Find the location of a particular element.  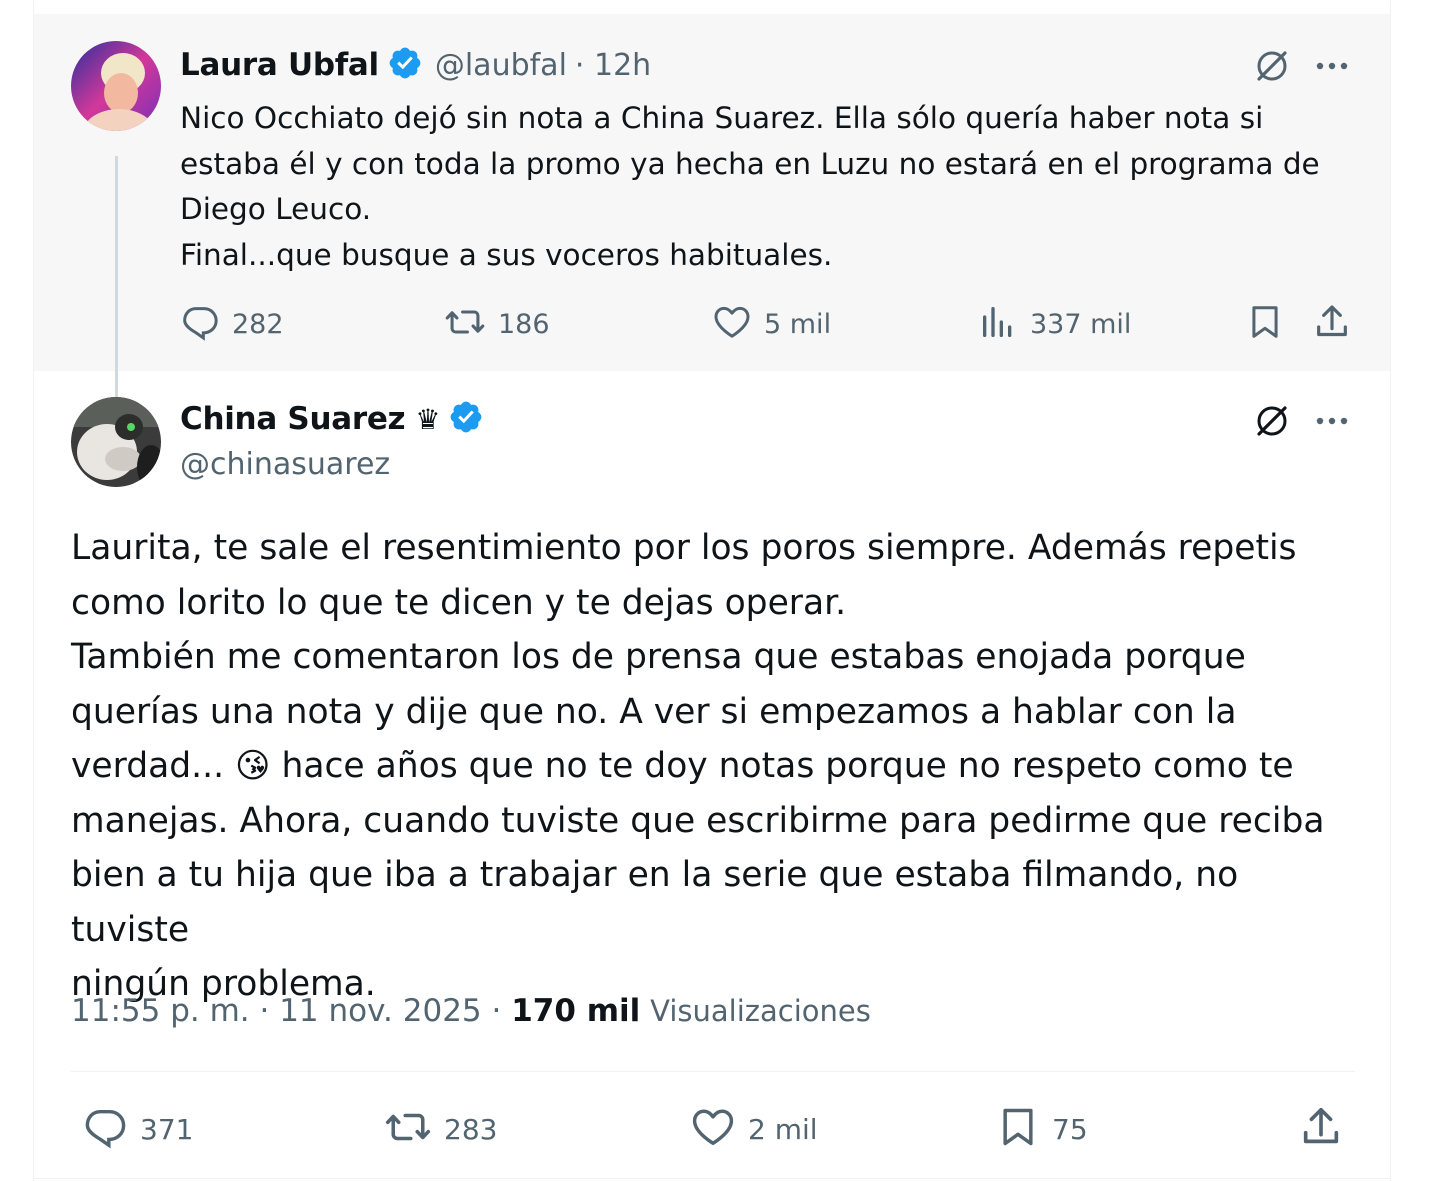

repost-count: 283 is located at coordinates (471, 1129).